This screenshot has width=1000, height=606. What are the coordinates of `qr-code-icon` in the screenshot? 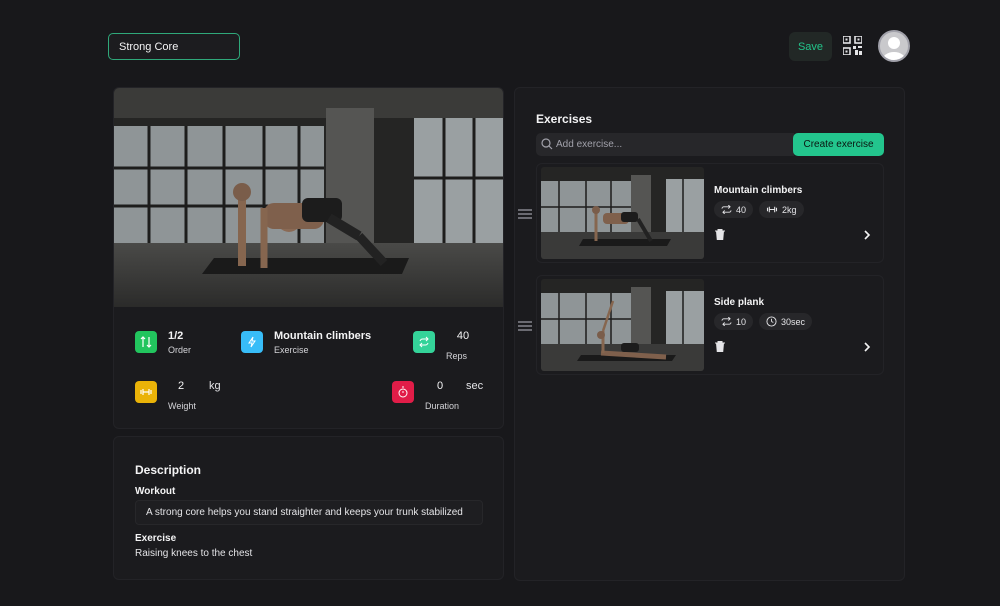 It's located at (852, 45).